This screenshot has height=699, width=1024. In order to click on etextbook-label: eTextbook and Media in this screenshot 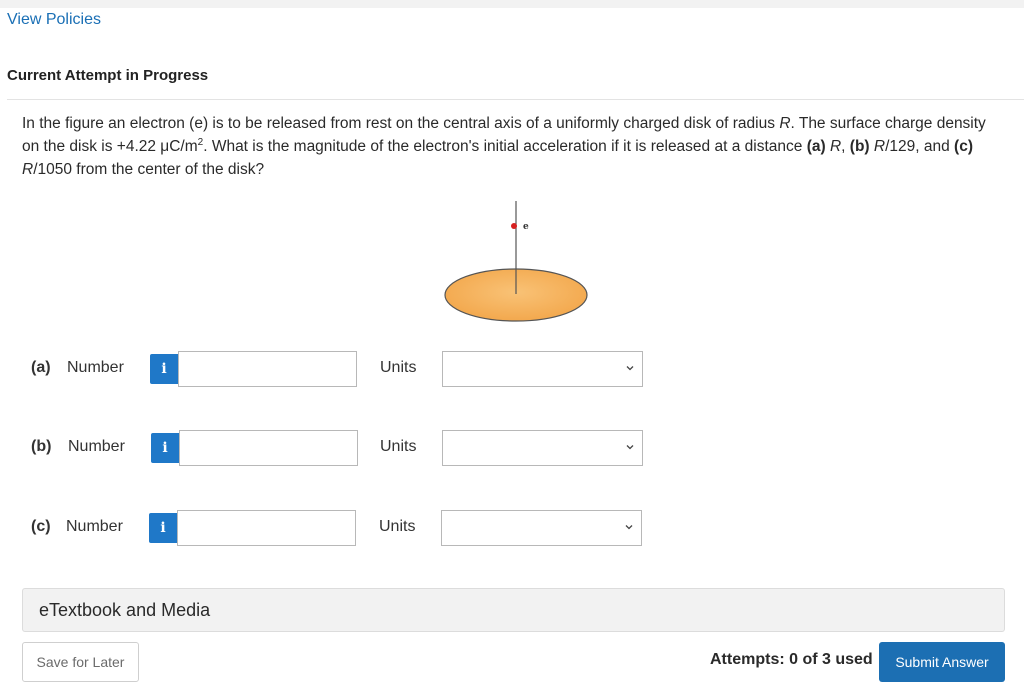, I will do `click(125, 610)`.